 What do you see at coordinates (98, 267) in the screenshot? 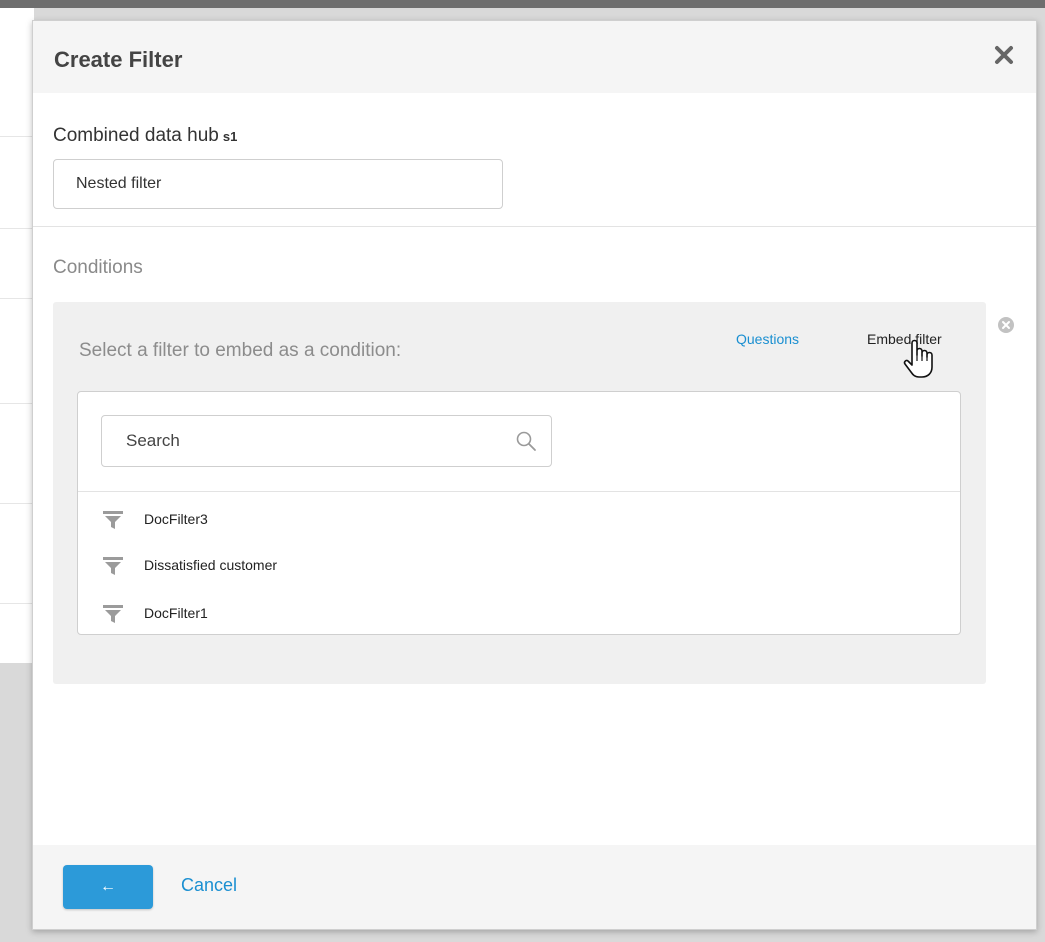
I see `conditions-label: Conditions` at bounding box center [98, 267].